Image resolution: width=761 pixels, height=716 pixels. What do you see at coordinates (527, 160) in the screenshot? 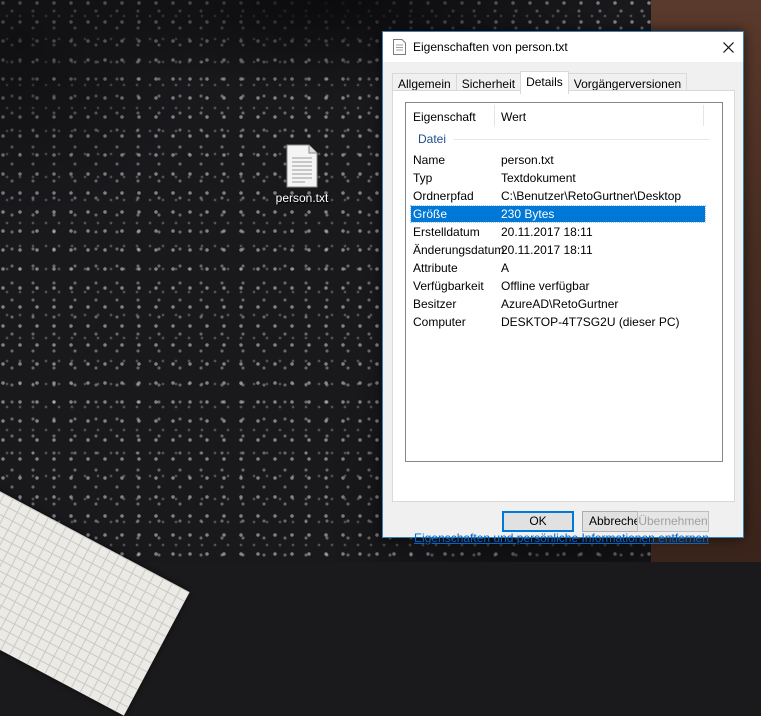
I see `property-value: person.txt` at bounding box center [527, 160].